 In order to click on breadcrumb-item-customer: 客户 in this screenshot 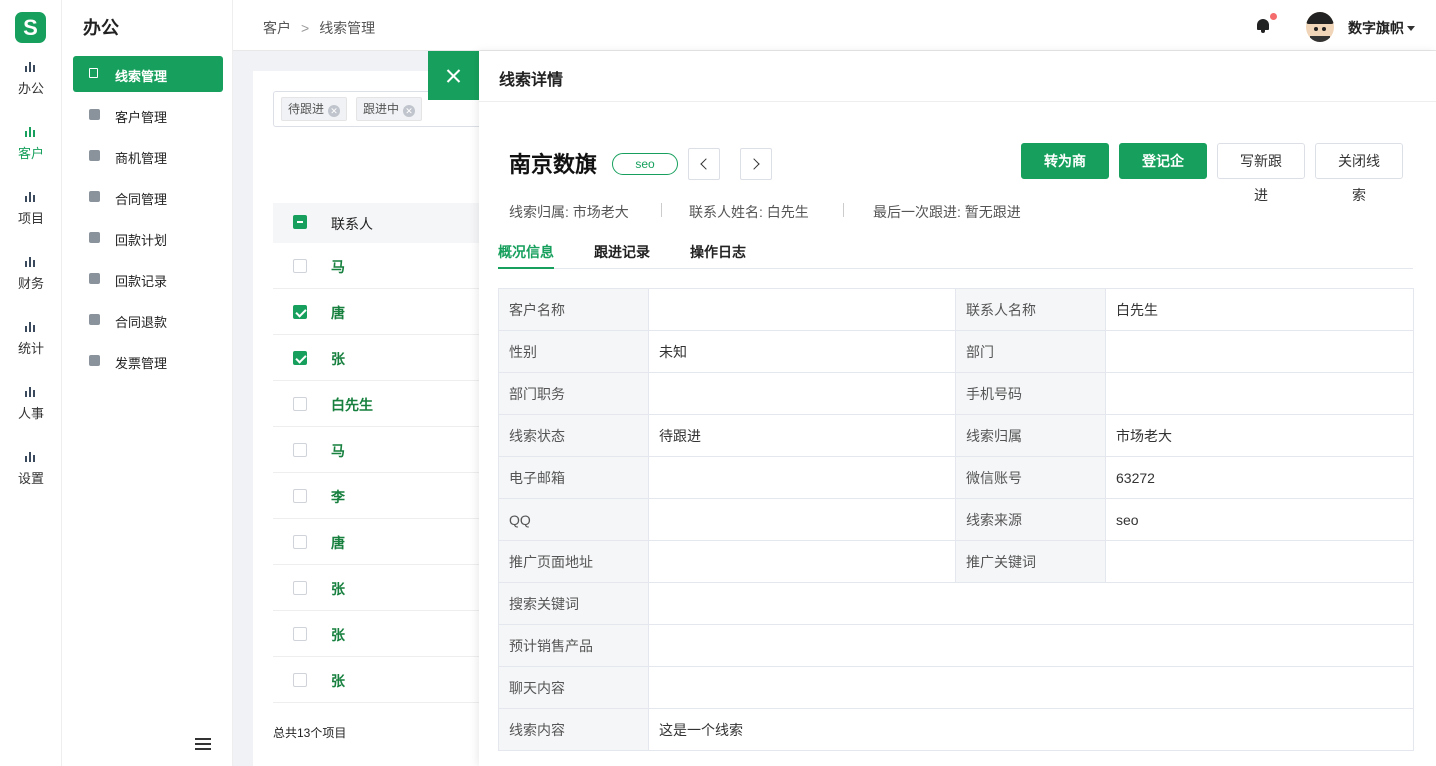, I will do `click(277, 28)`.